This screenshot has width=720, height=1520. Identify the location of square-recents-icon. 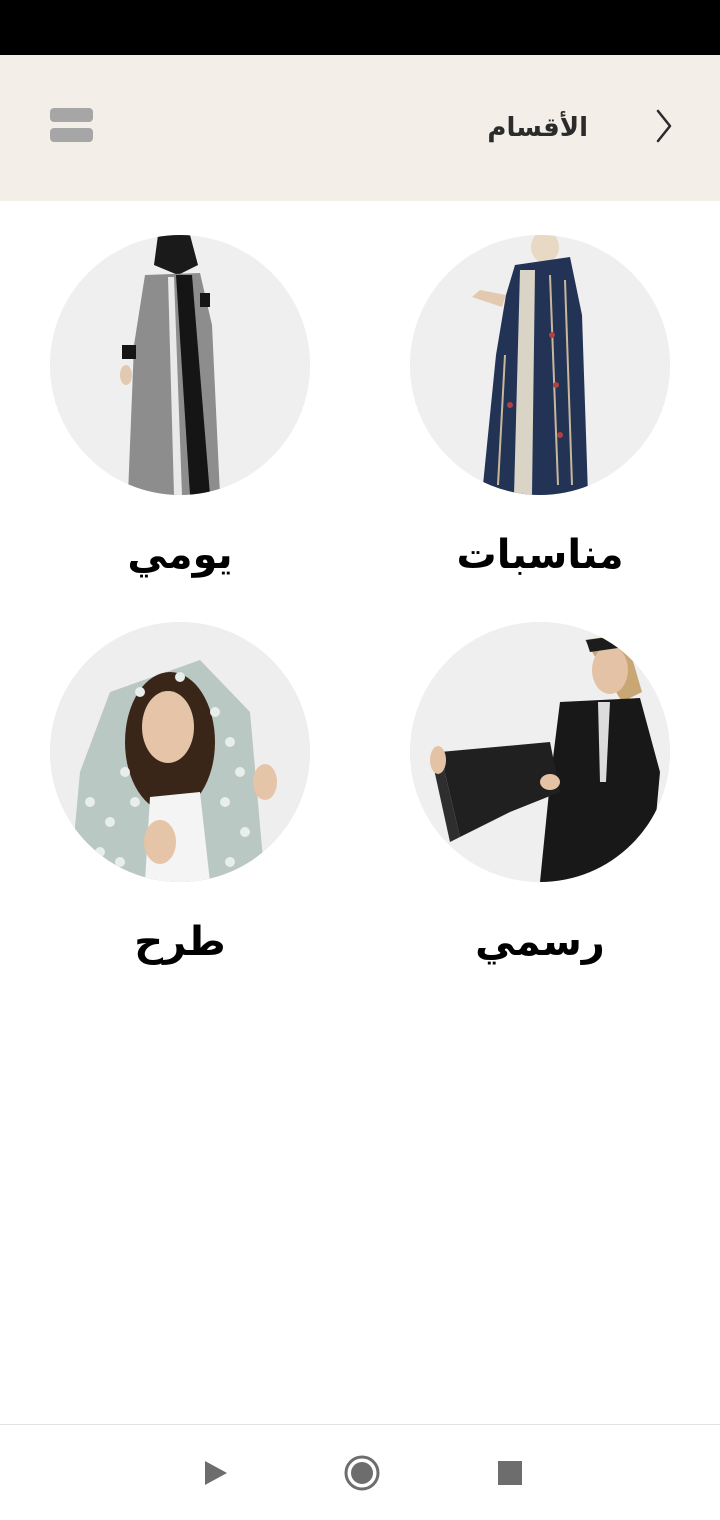
(510, 1473).